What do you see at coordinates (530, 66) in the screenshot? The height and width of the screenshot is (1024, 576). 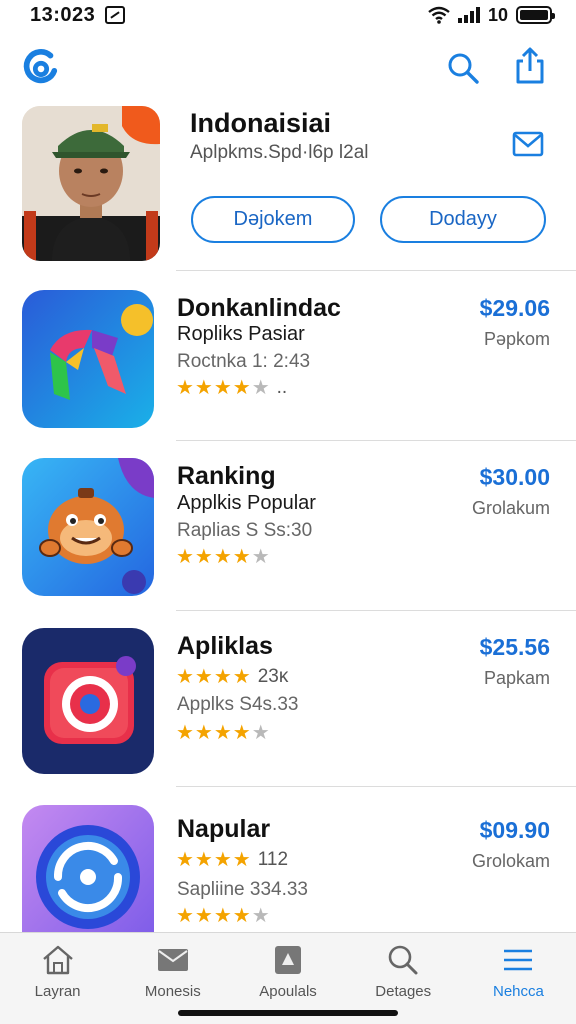 I see `share-icon` at bounding box center [530, 66].